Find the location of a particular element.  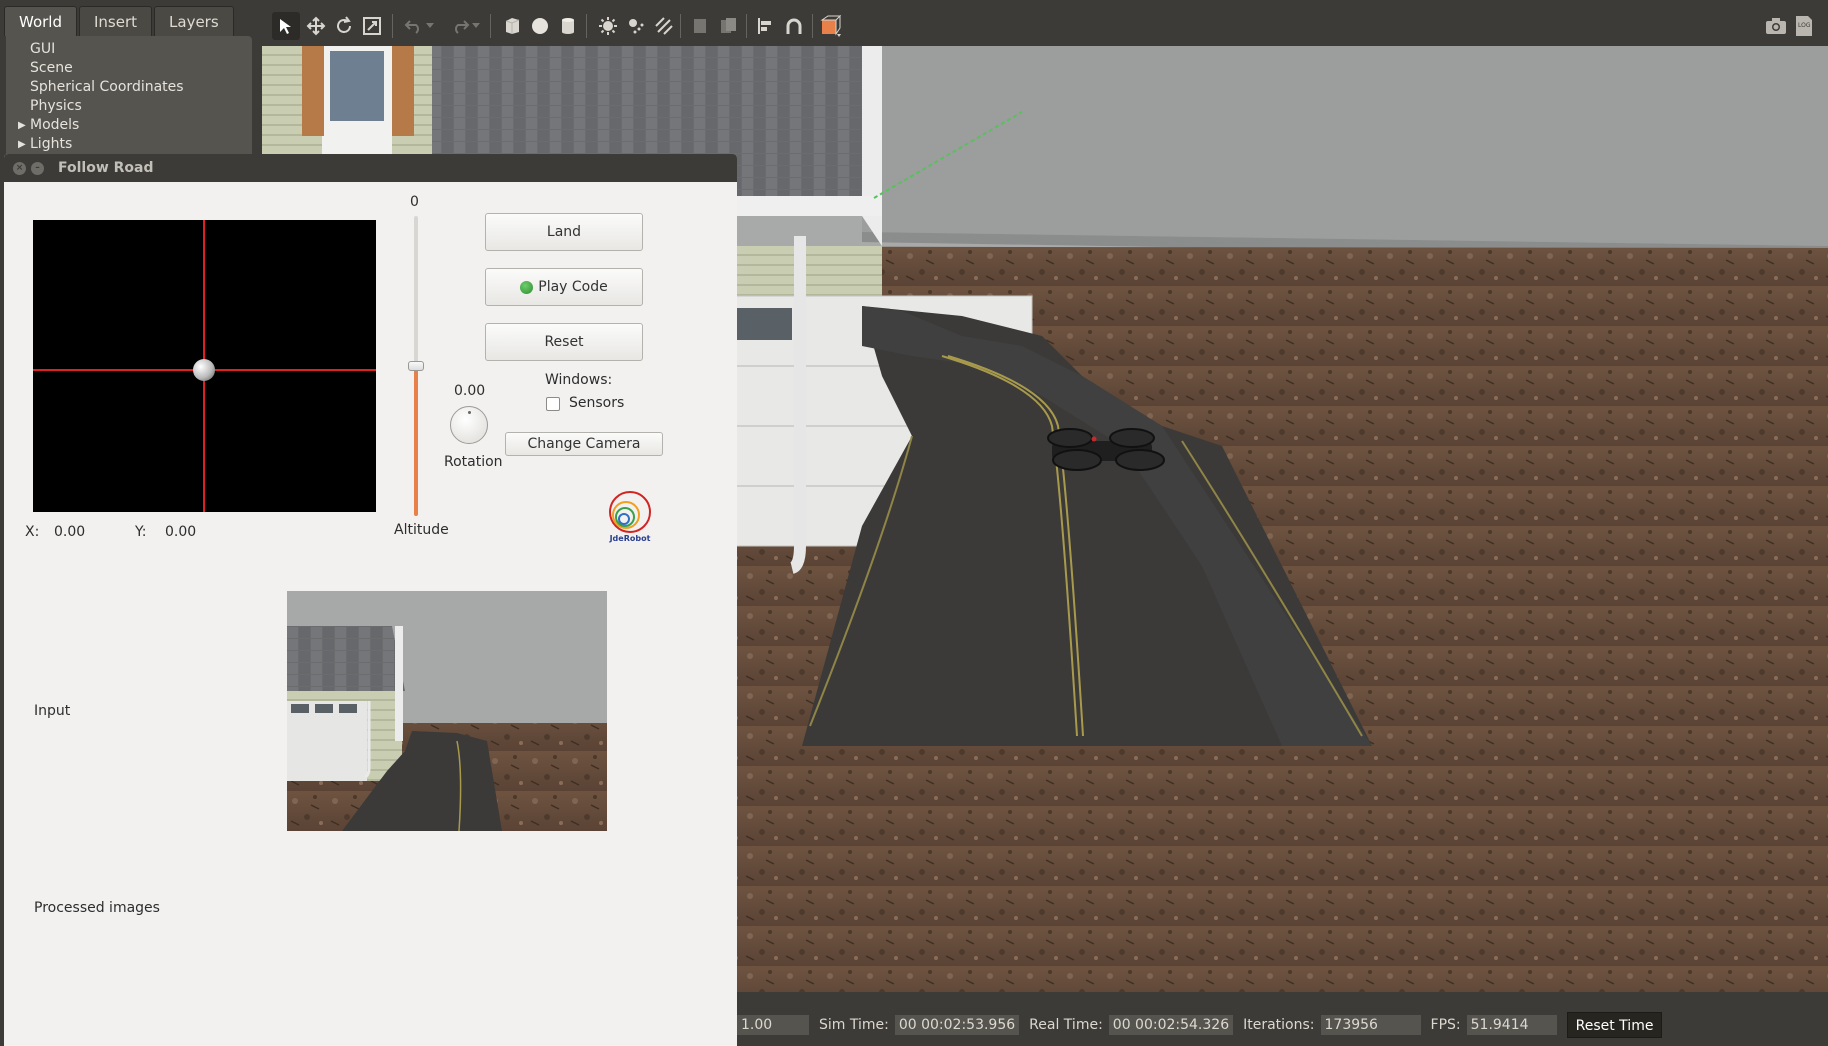

rotation-dial-indicator is located at coordinates (469, 412).